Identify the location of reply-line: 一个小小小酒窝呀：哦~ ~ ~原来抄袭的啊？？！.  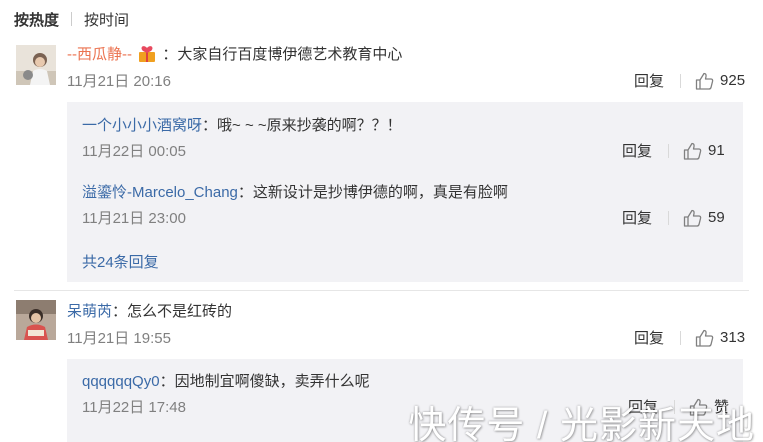
(242, 124).